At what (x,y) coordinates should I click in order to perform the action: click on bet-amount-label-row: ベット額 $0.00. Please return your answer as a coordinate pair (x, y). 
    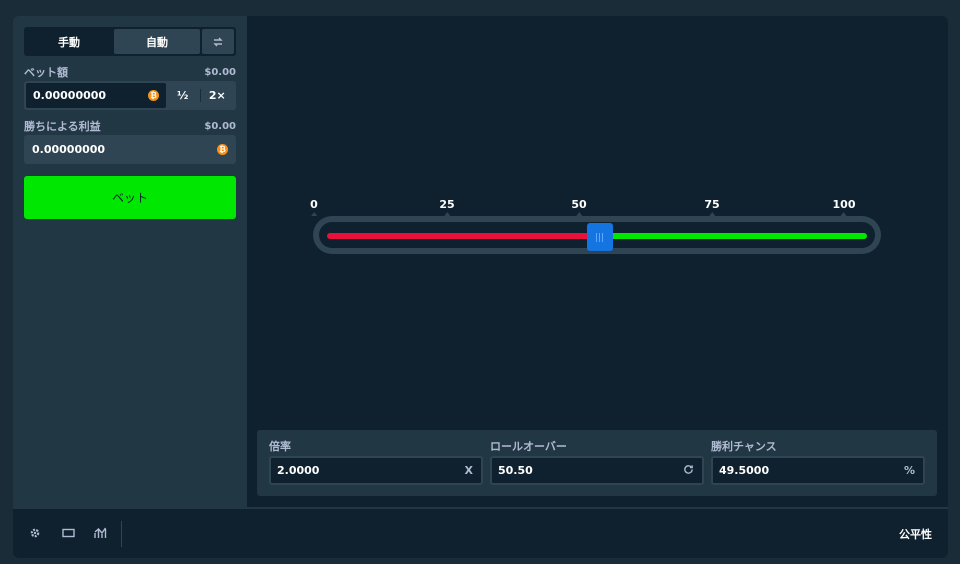
    Looking at the image, I should click on (130, 72).